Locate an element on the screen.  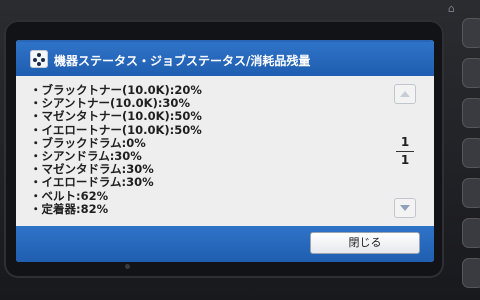
home-hardware-icon: ⌂ is located at coordinates (451, 8).